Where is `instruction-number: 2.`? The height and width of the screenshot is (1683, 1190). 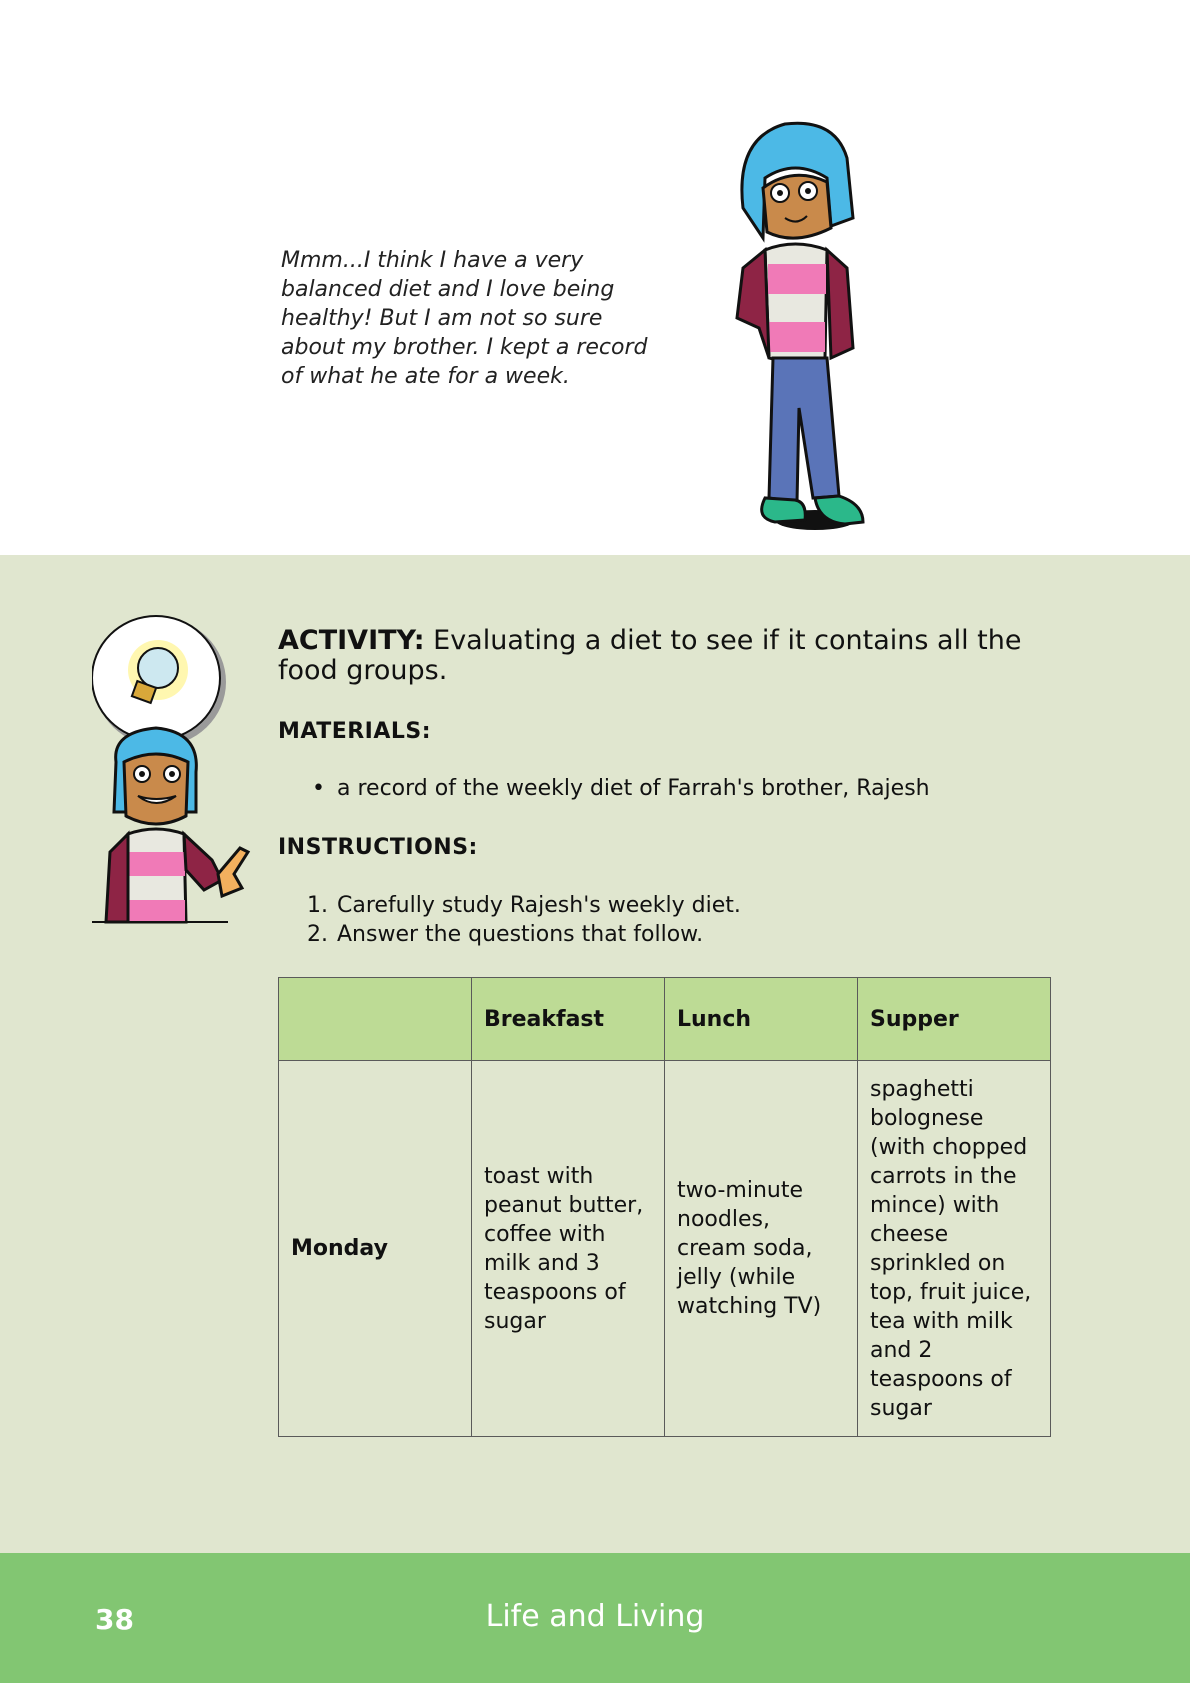 instruction-number: 2. is located at coordinates (317, 934).